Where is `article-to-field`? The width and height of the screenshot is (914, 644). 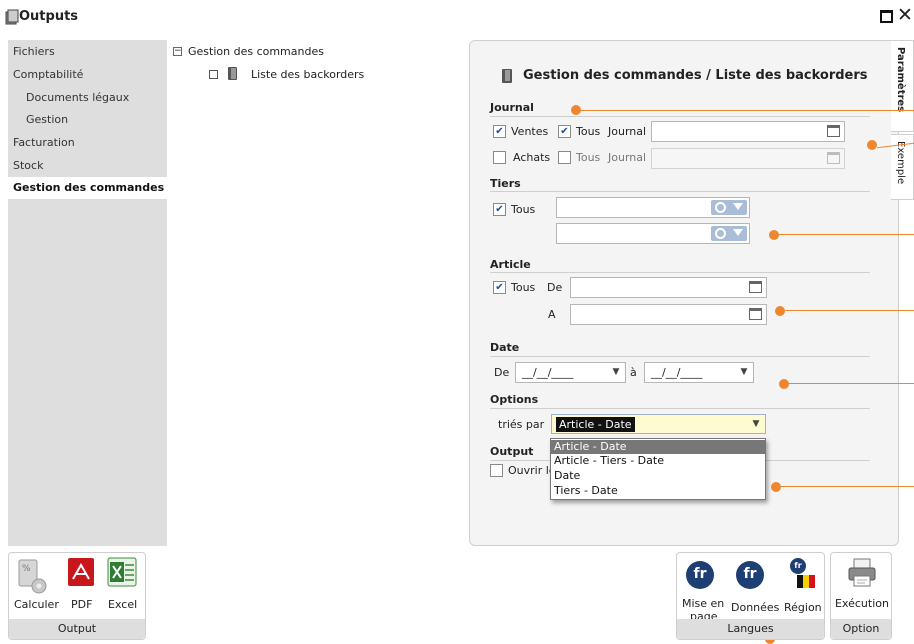
article-to-field is located at coordinates (668, 314).